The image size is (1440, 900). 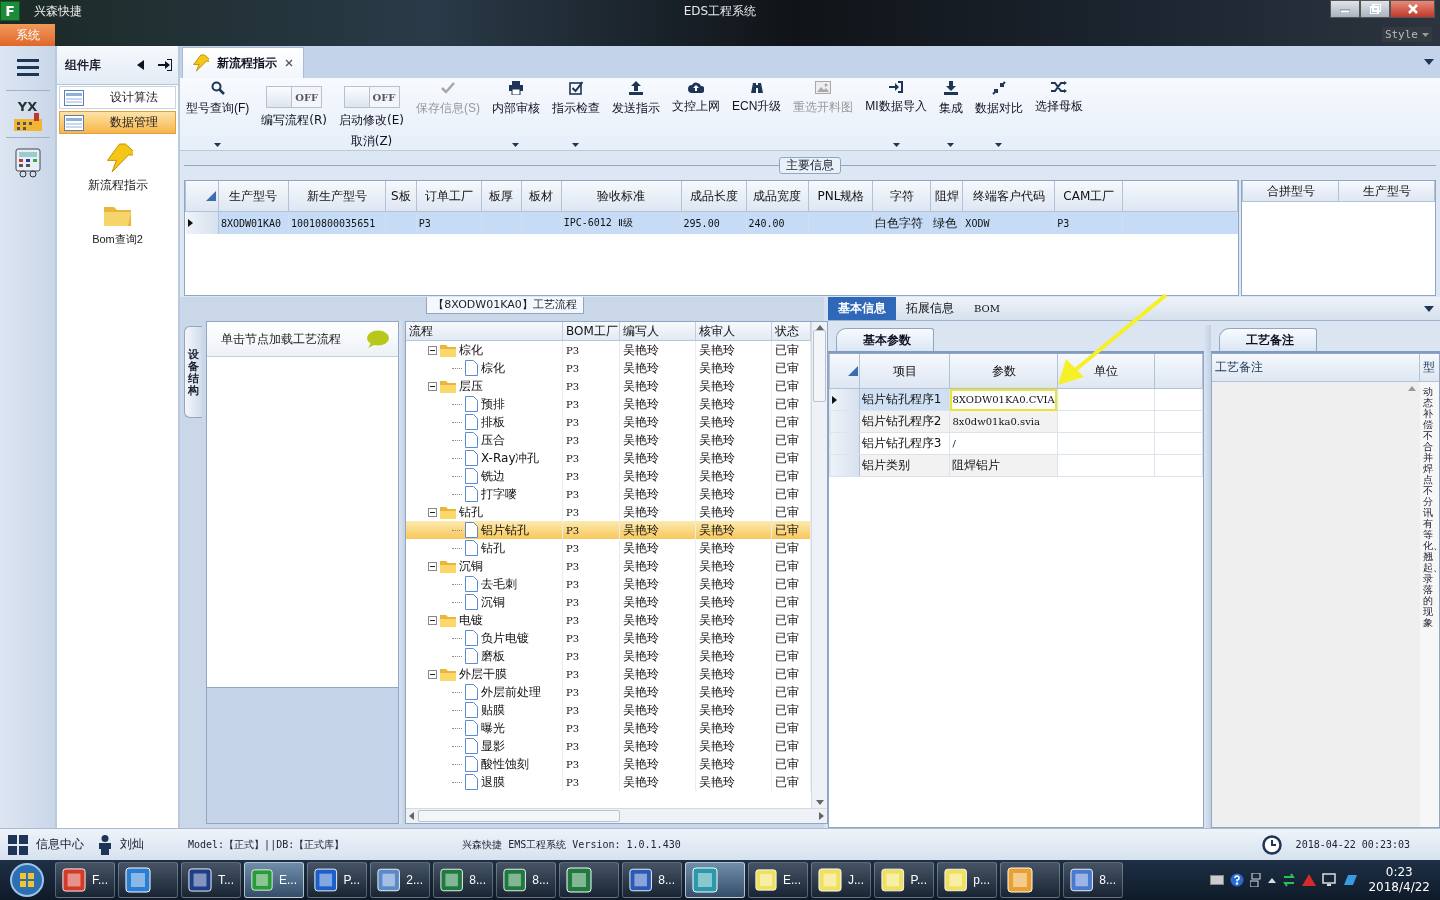 What do you see at coordinates (1290, 191) in the screenshot?
I see `column-header: 合拼型号` at bounding box center [1290, 191].